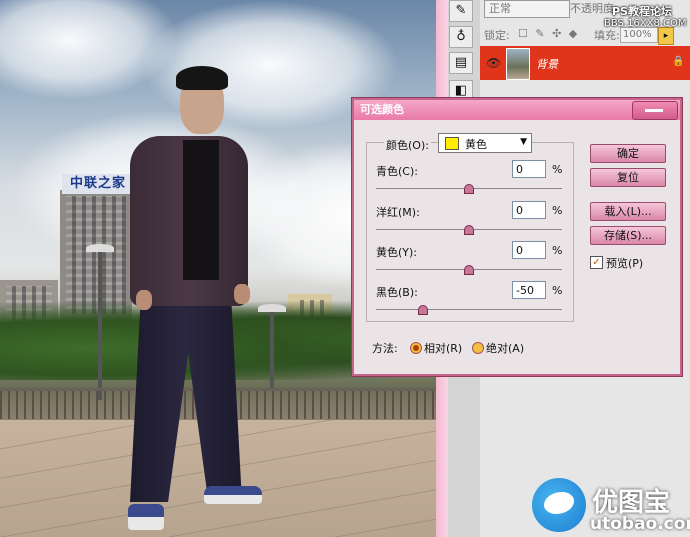 Image resolution: width=690 pixels, height=537 pixels. Describe the element at coordinates (557, 210) in the screenshot. I see `magenta-unit: %` at that location.